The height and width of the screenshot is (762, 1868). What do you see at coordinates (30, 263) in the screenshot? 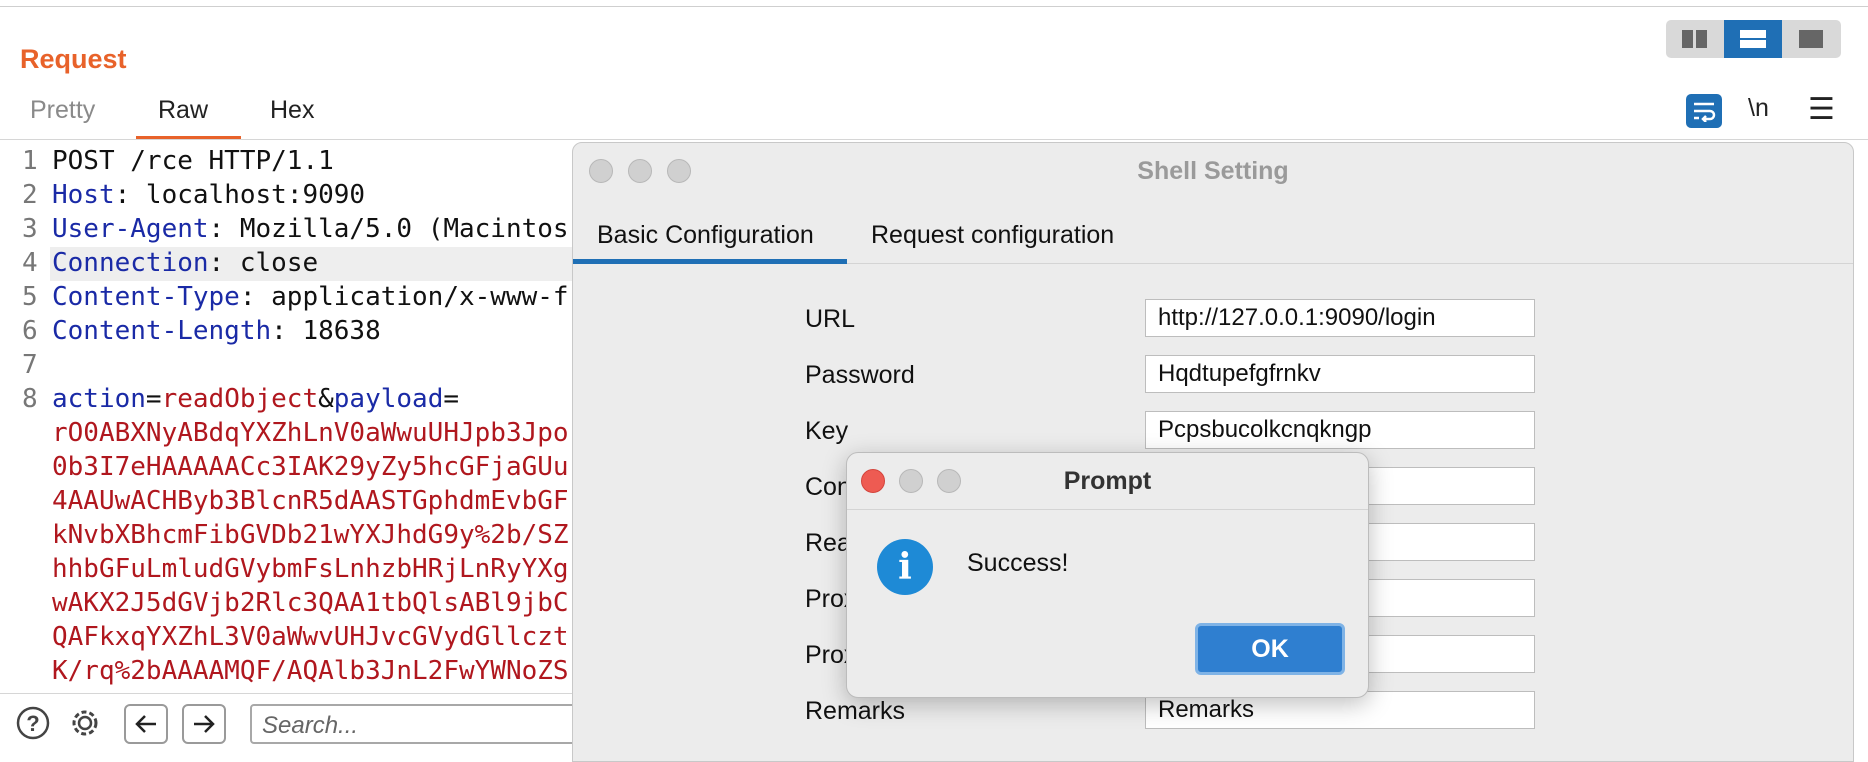
I see `line-number: 4` at bounding box center [30, 263].